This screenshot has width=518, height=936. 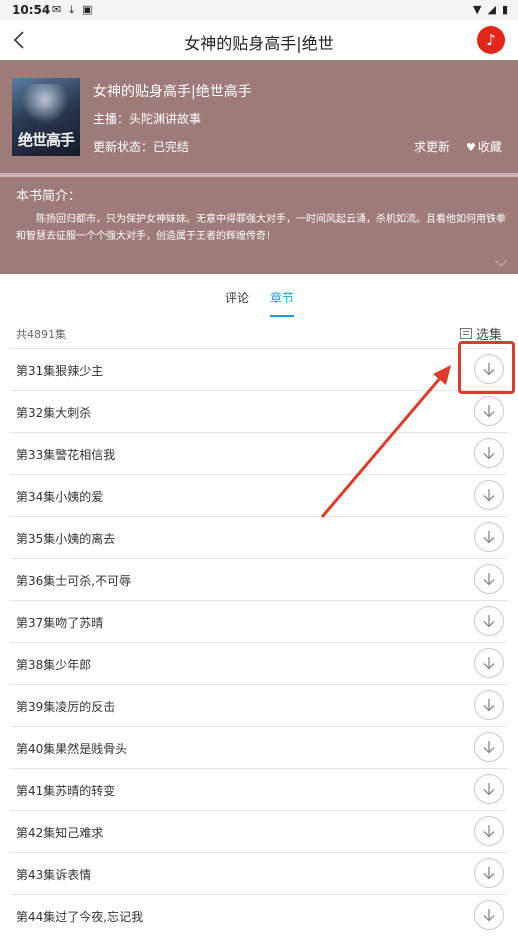 I want to click on download-icon: ⤓, so click(x=72, y=9).